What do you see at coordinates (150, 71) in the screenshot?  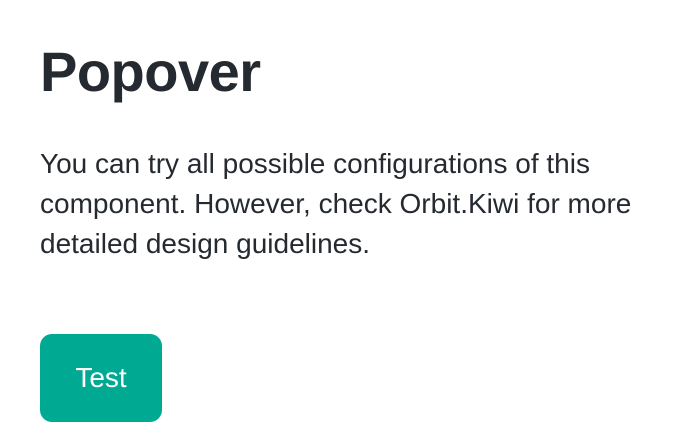 I see `page-title: Popover` at bounding box center [150, 71].